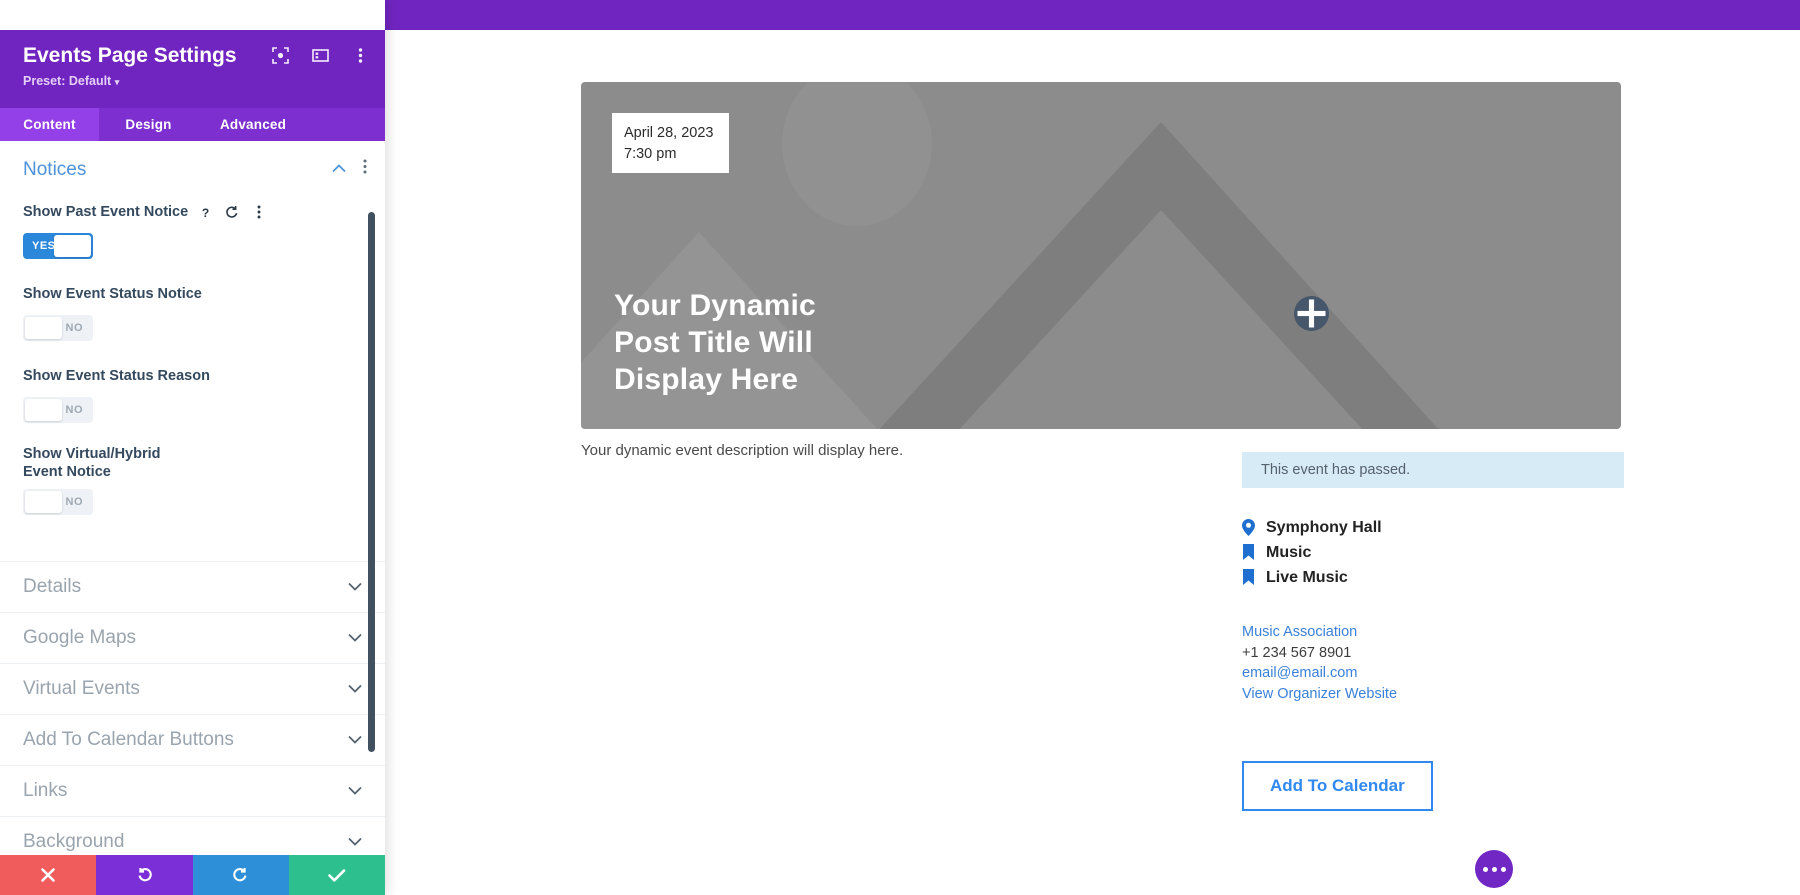 The width and height of the screenshot is (1800, 895). I want to click on section-kebab-menu-icon, so click(365, 169).